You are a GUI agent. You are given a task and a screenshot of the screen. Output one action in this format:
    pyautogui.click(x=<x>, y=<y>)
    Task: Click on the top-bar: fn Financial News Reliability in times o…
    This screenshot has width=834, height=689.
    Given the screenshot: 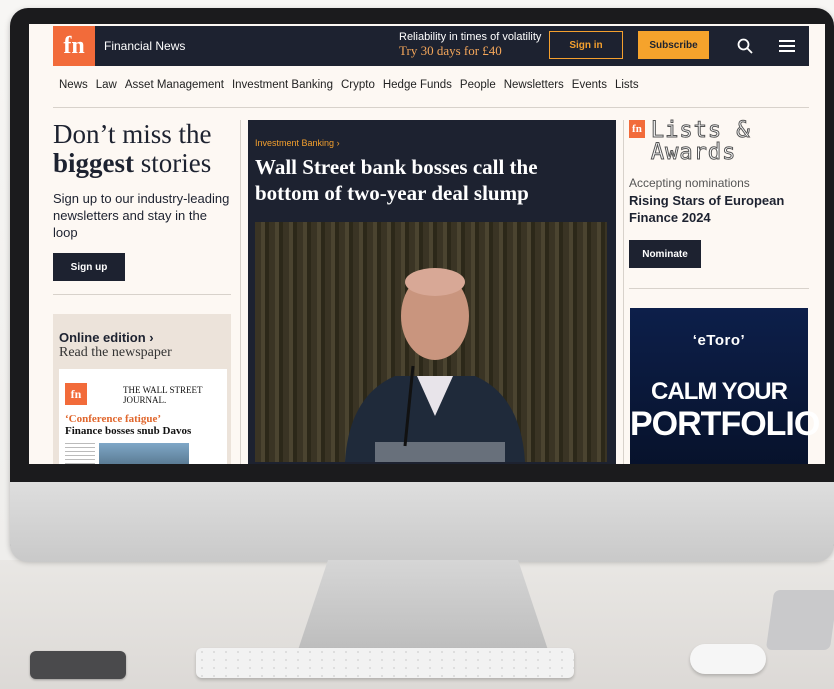 What is the action you would take?
    pyautogui.click(x=431, y=46)
    